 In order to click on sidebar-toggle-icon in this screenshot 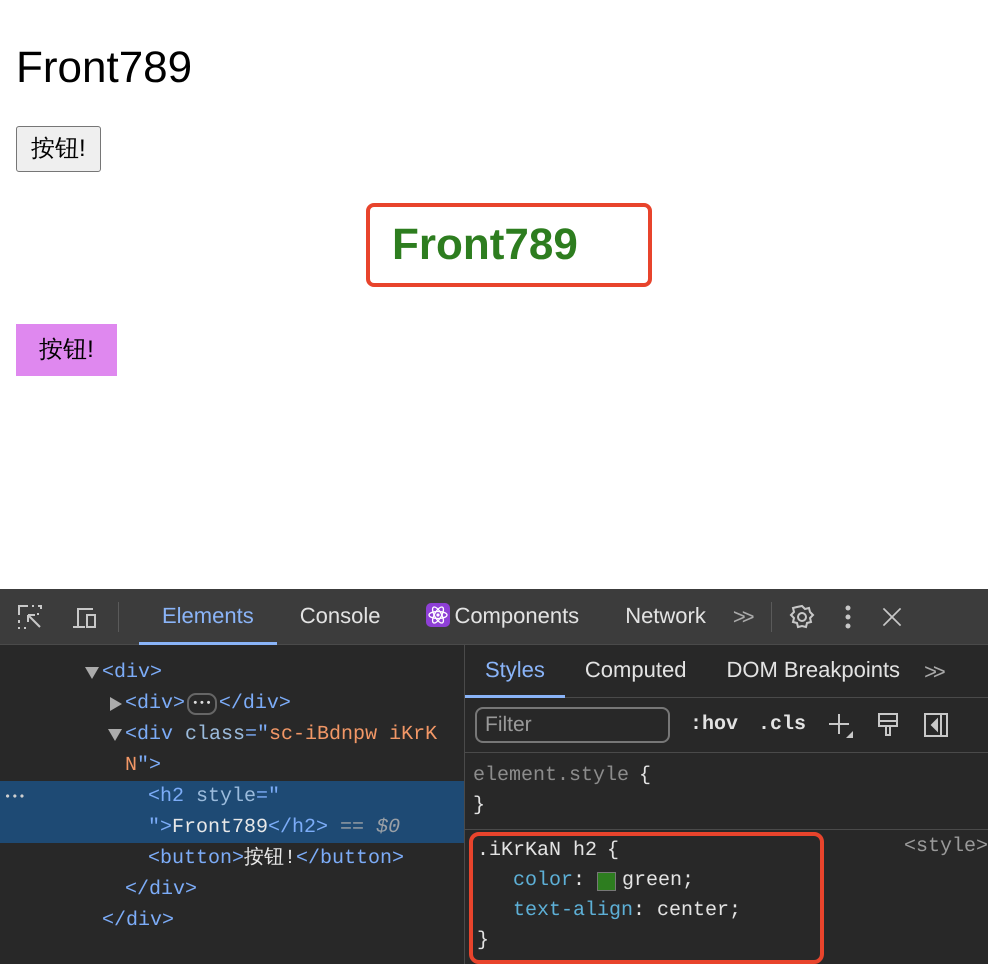, I will do `click(936, 725)`.